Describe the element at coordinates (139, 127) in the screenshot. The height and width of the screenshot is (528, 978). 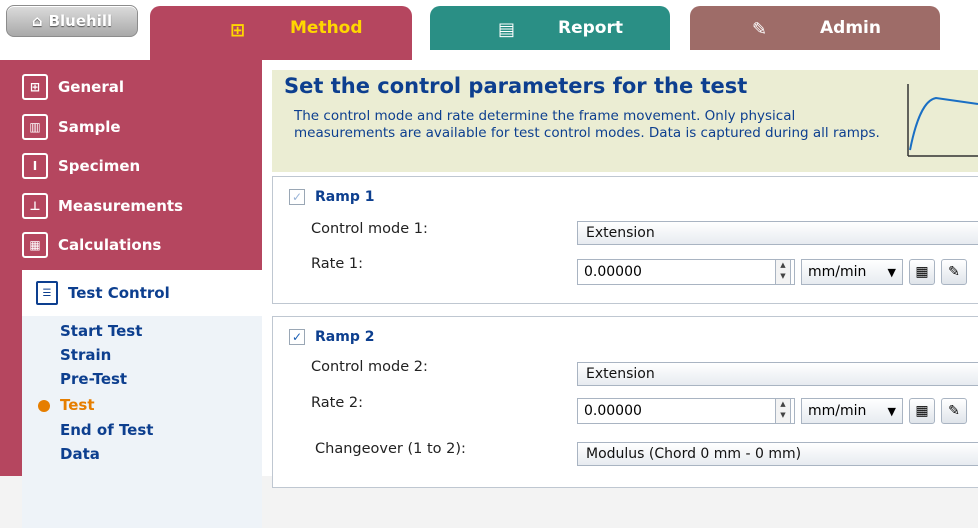
I see `sidebar-item-sample: ▥ Sample` at that location.